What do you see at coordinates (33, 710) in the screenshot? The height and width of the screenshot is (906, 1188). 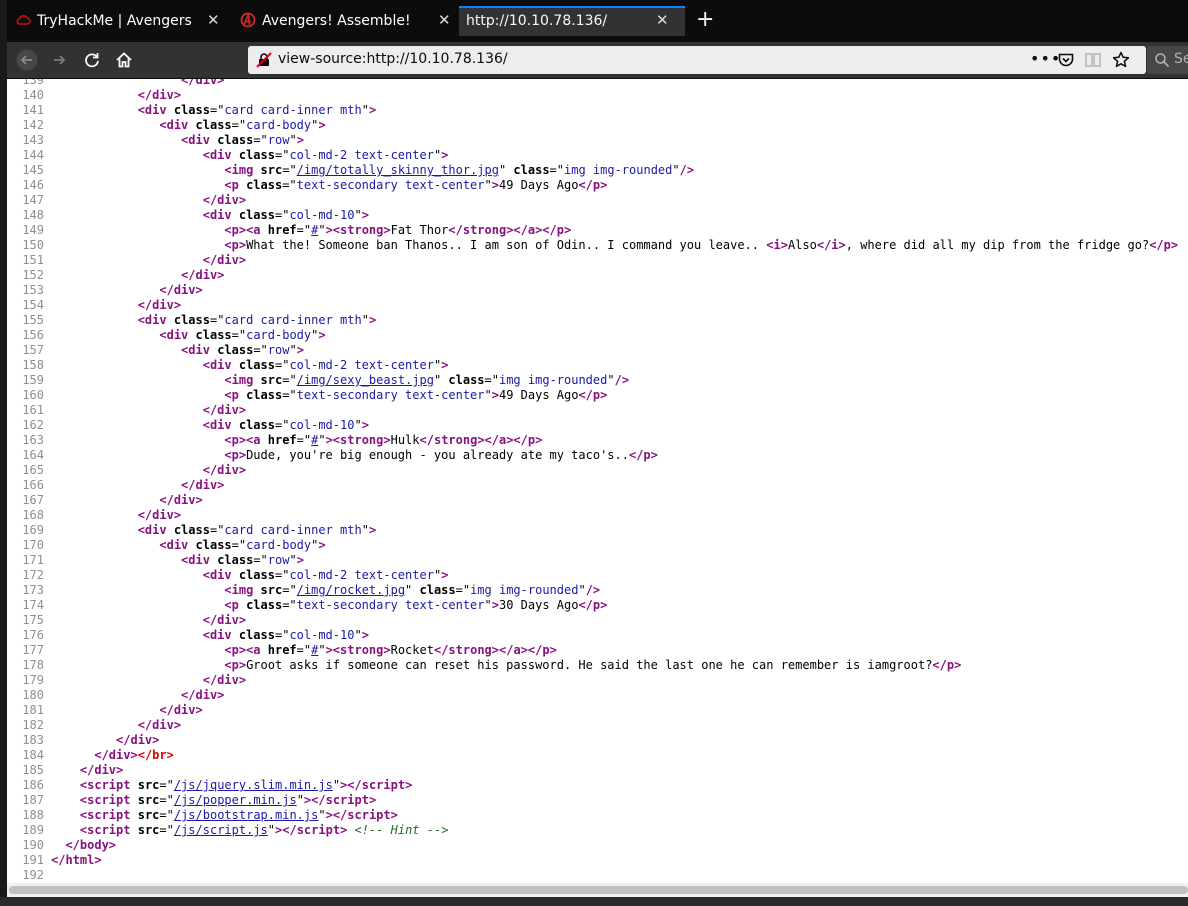 I see `line-number: 181` at bounding box center [33, 710].